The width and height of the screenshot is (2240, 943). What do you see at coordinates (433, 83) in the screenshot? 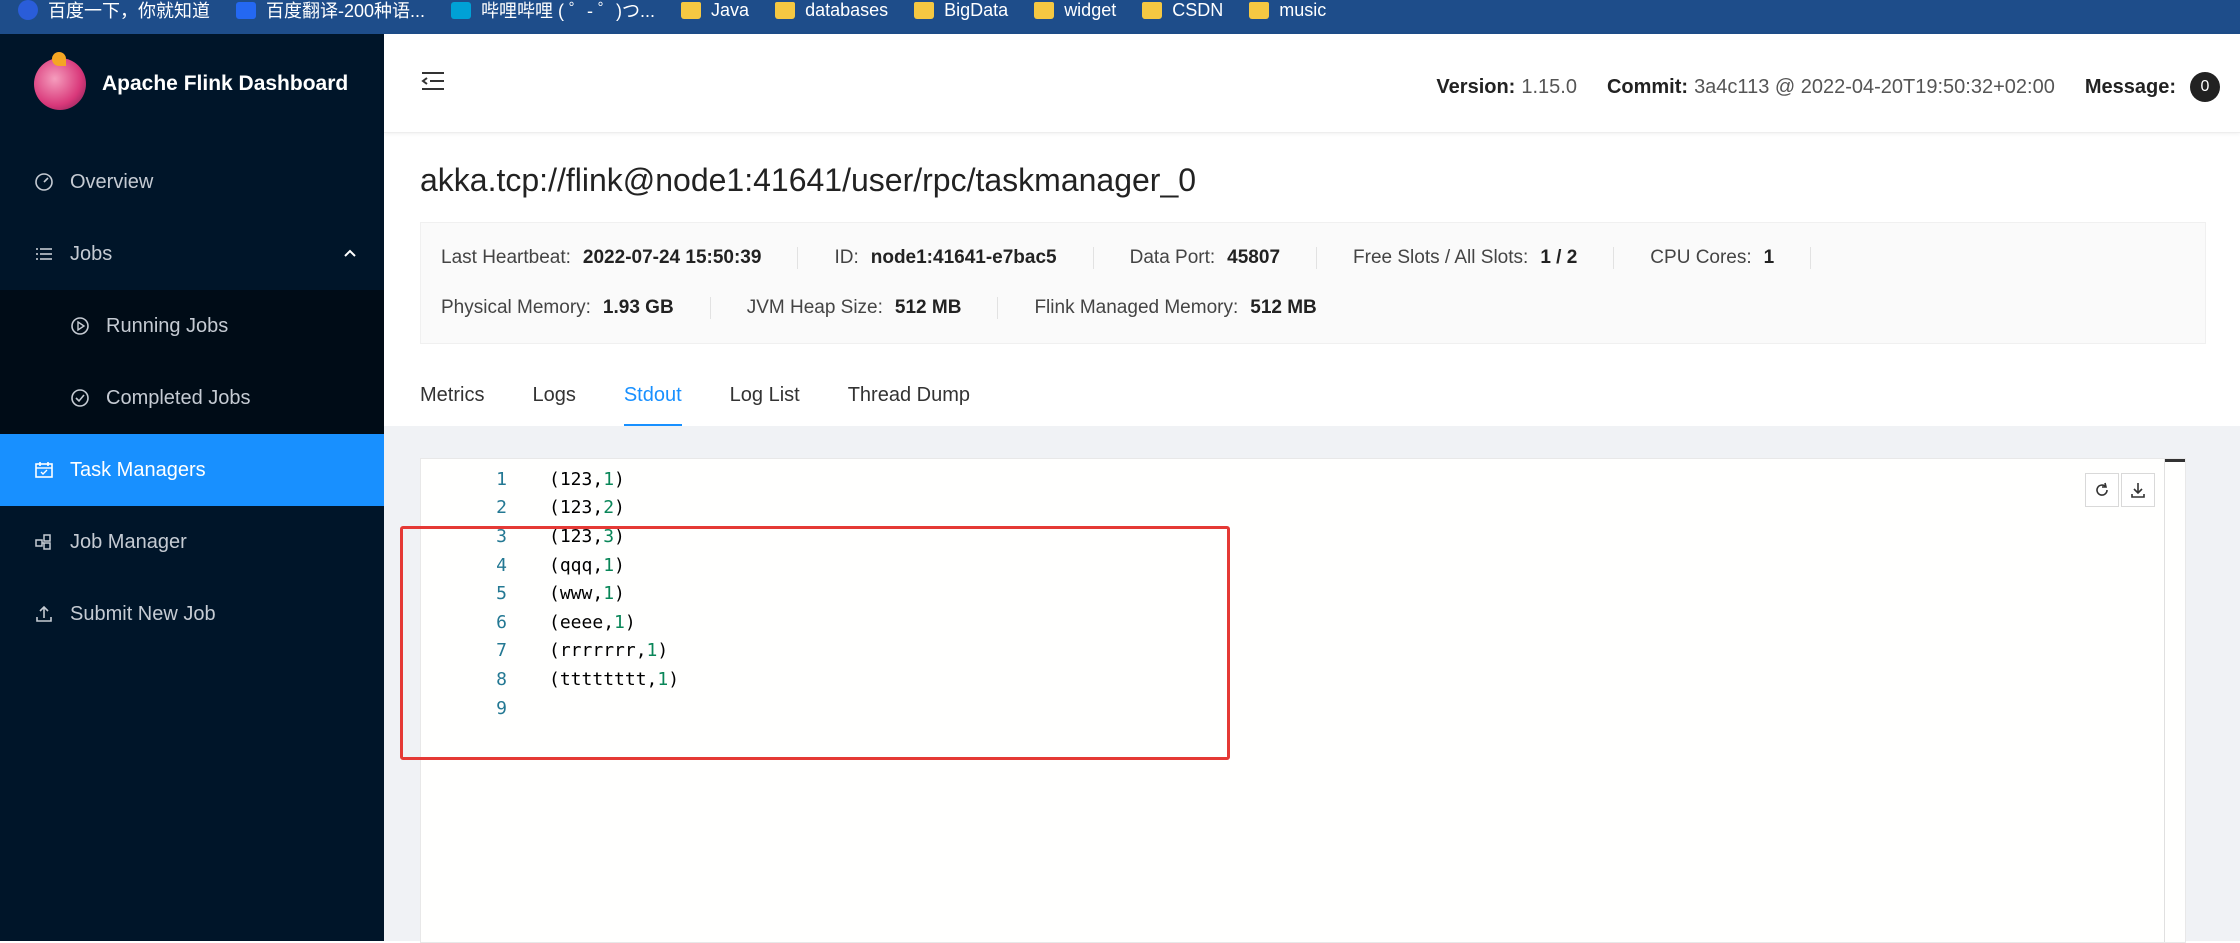
I see `menu-fold-icon` at bounding box center [433, 83].